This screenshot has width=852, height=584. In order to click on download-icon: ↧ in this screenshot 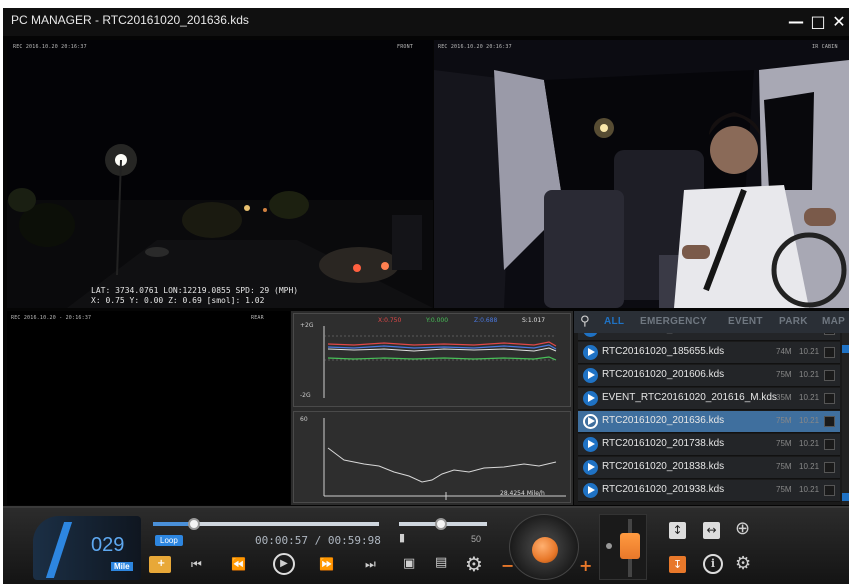, I will do `click(677, 564)`.